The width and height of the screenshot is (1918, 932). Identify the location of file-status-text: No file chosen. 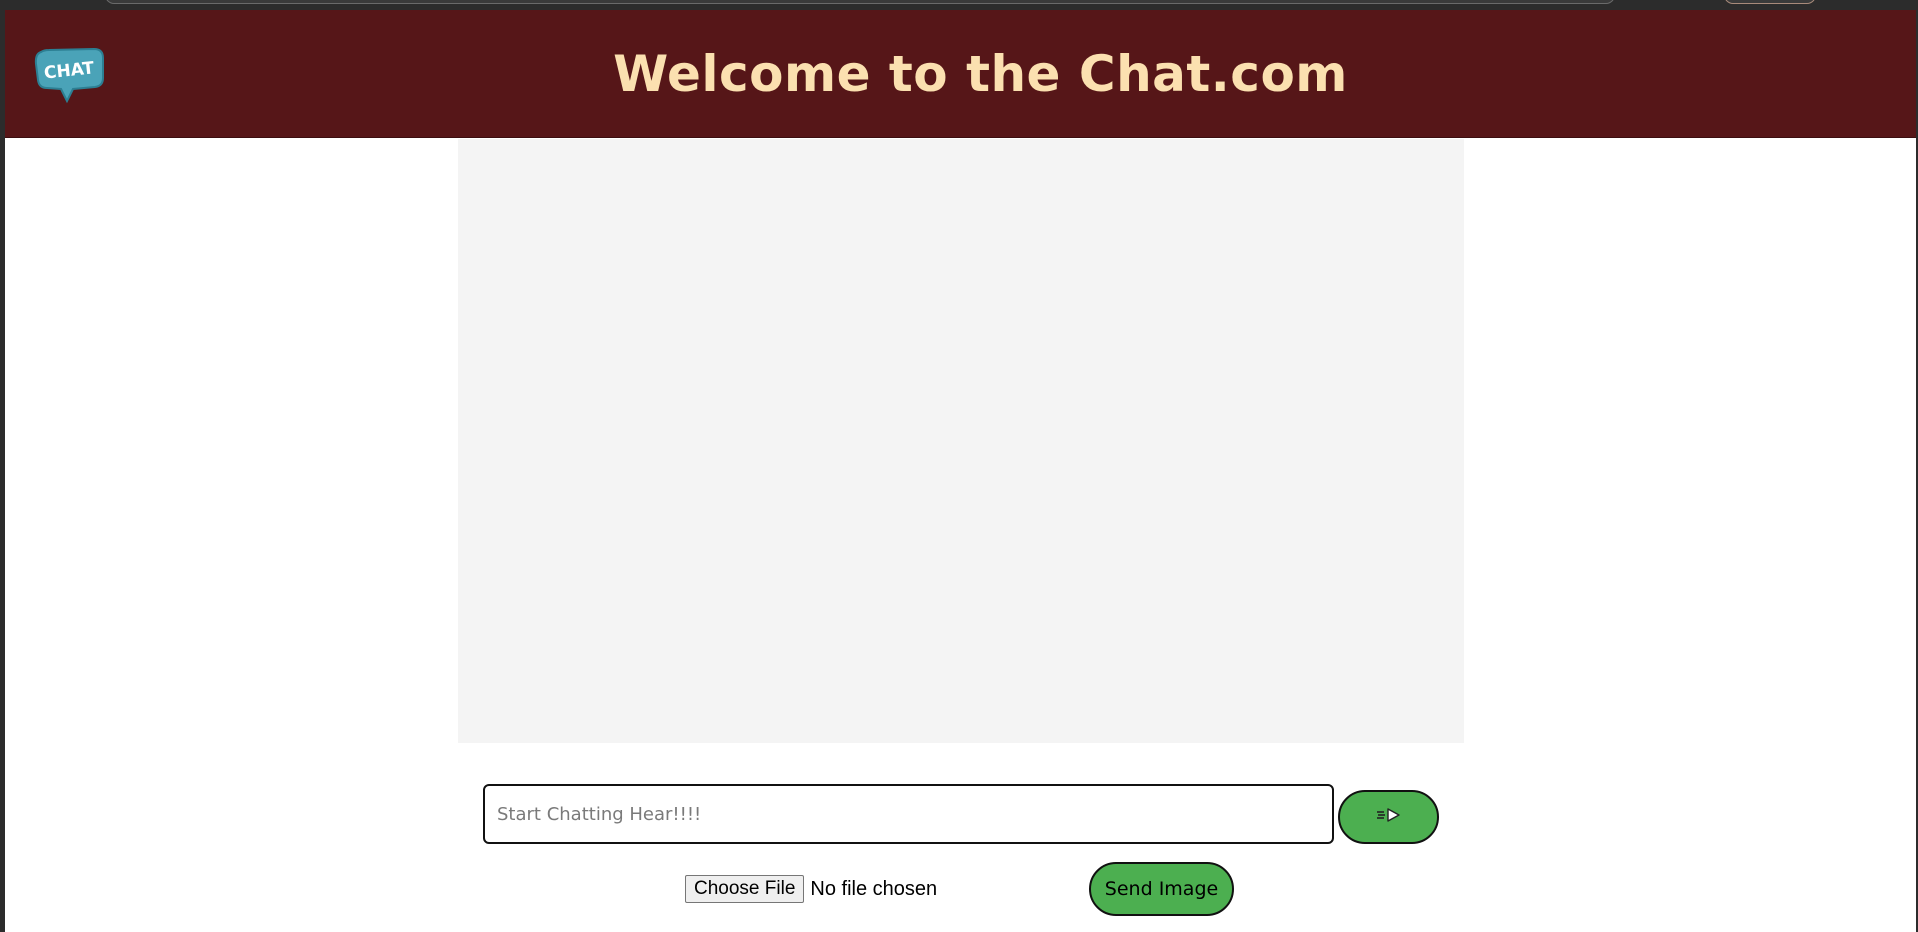
(874, 888).